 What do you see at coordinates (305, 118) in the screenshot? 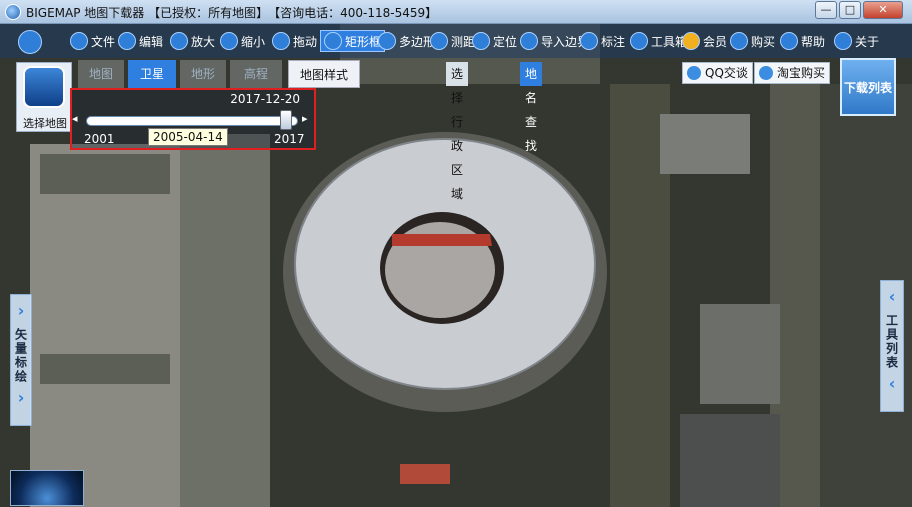
I see `timeline-next-icon: ▸` at bounding box center [305, 118].